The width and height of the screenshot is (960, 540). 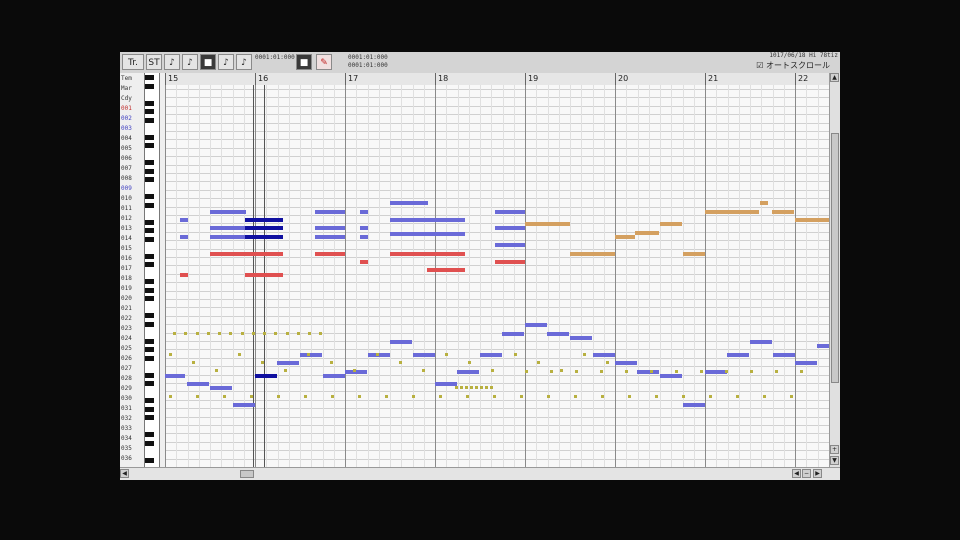 What do you see at coordinates (132, 409) in the screenshot?
I see `track-item-031: 031` at bounding box center [132, 409].